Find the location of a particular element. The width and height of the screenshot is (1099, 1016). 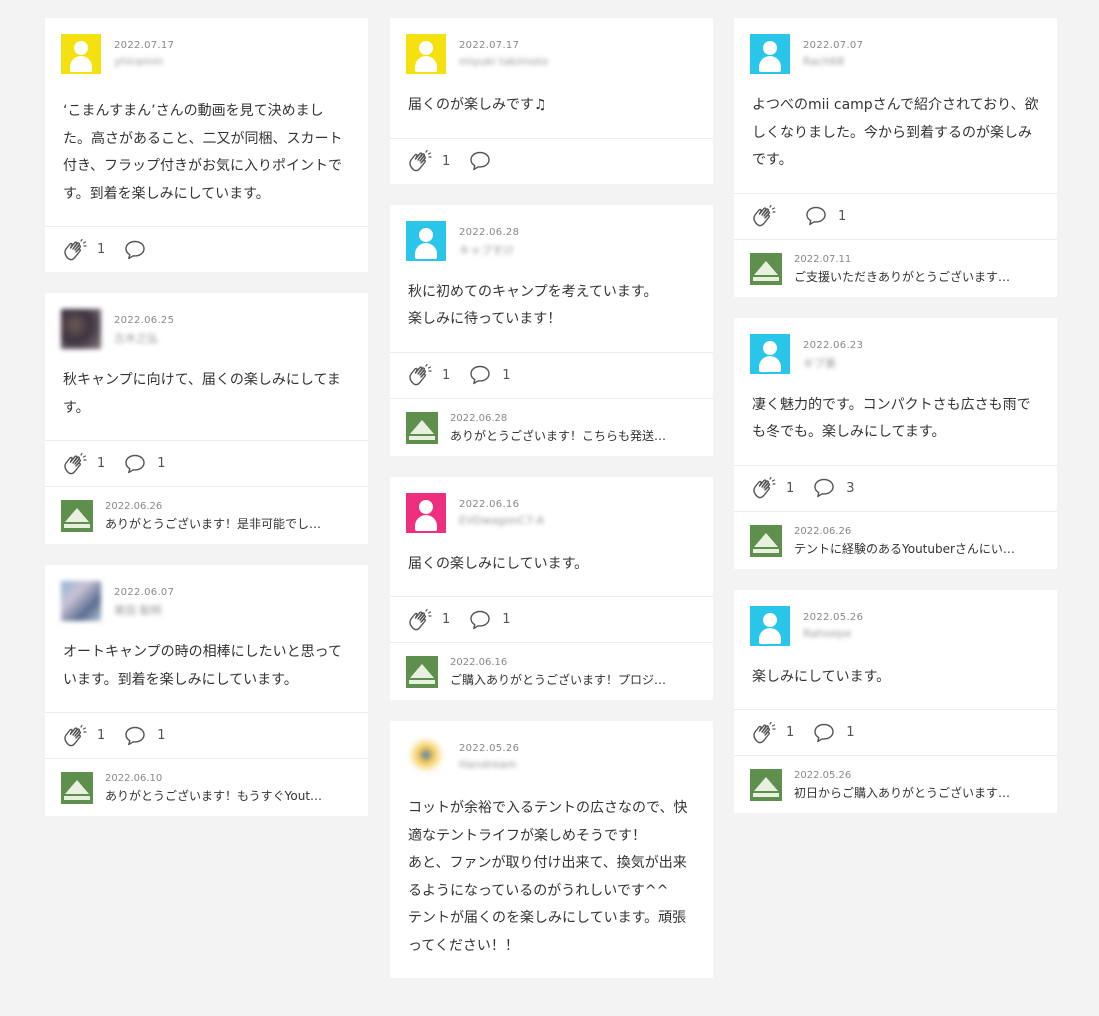

user-name: miyuki takimoto is located at coordinates (503, 61).